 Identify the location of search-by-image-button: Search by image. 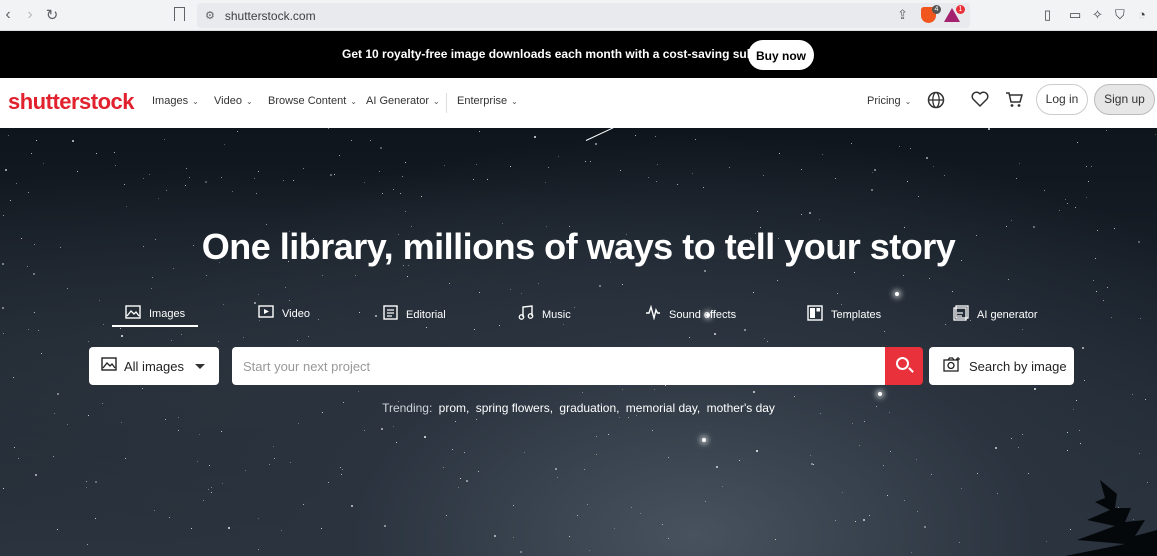
(1001, 366).